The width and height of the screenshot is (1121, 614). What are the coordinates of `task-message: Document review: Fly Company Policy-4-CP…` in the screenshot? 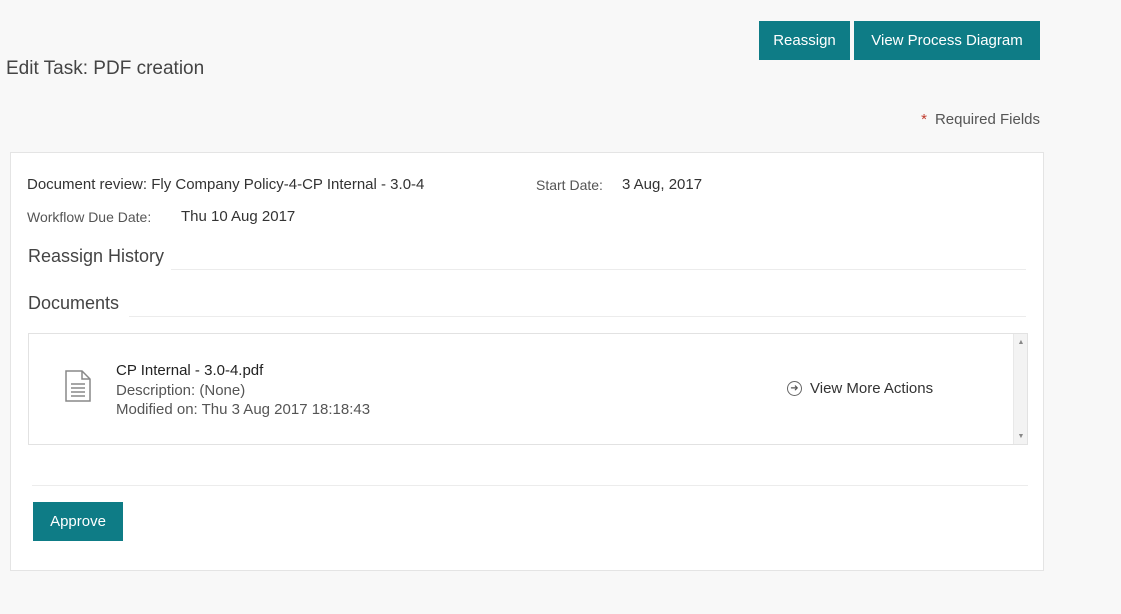 It's located at (226, 184).